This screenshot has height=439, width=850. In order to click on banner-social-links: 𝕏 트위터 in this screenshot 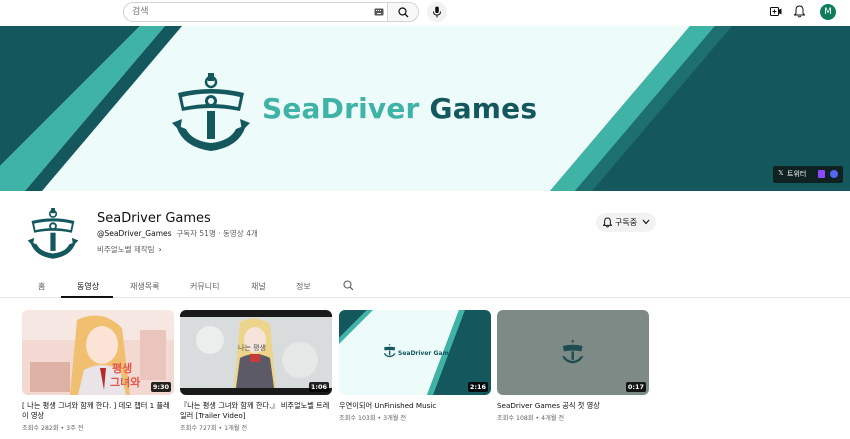, I will do `click(808, 174)`.